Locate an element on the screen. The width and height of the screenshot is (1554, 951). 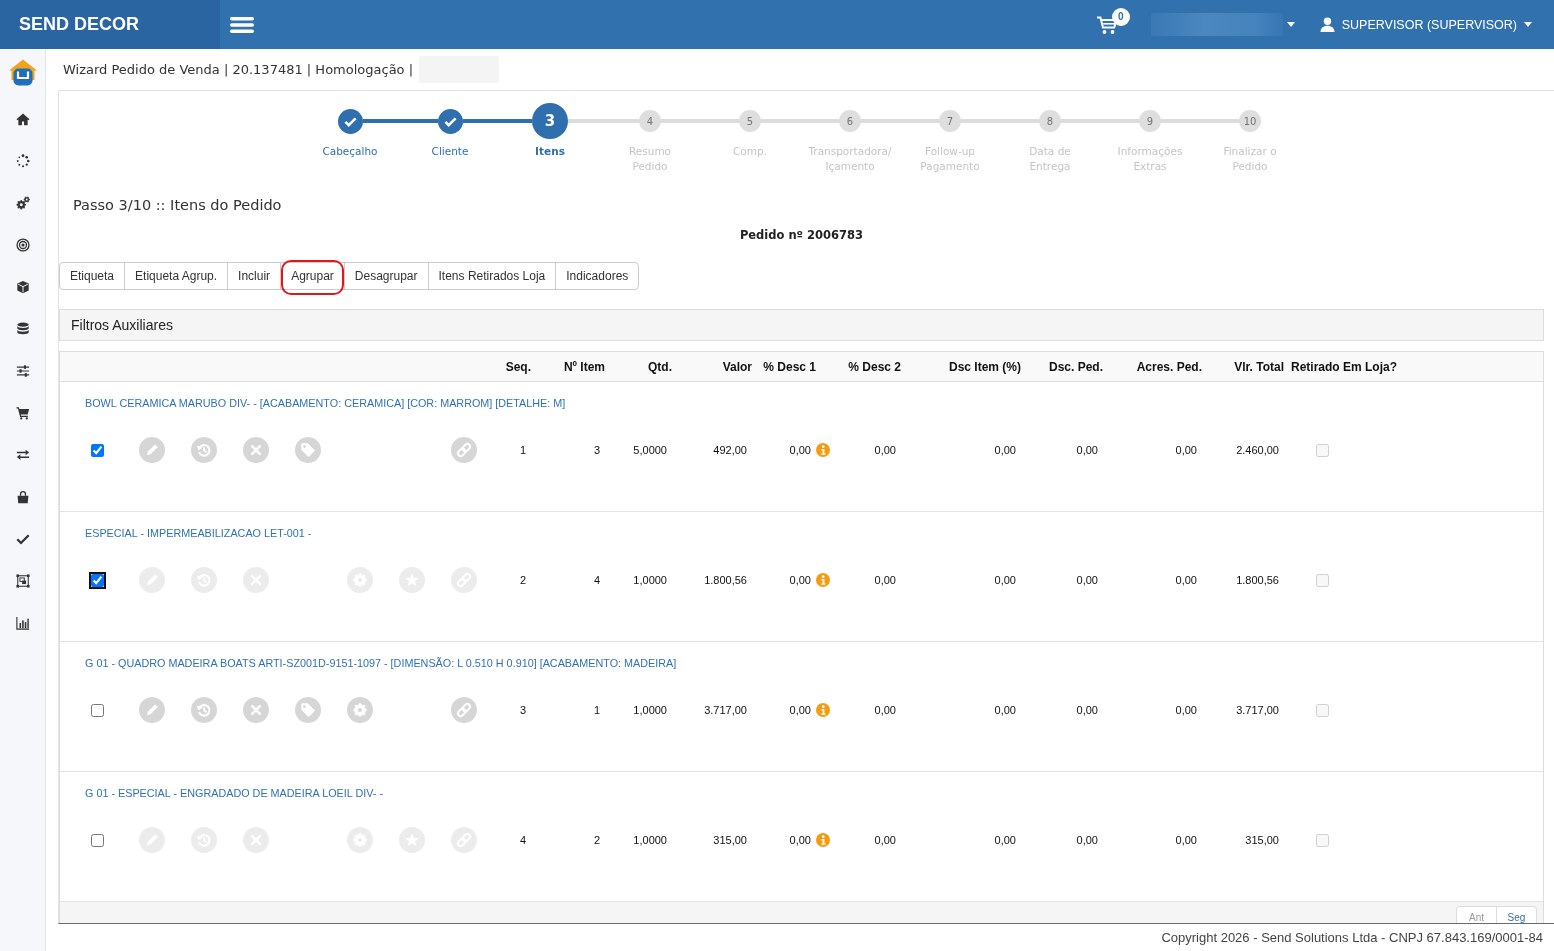
column-header: Nº Item is located at coordinates (584, 366).